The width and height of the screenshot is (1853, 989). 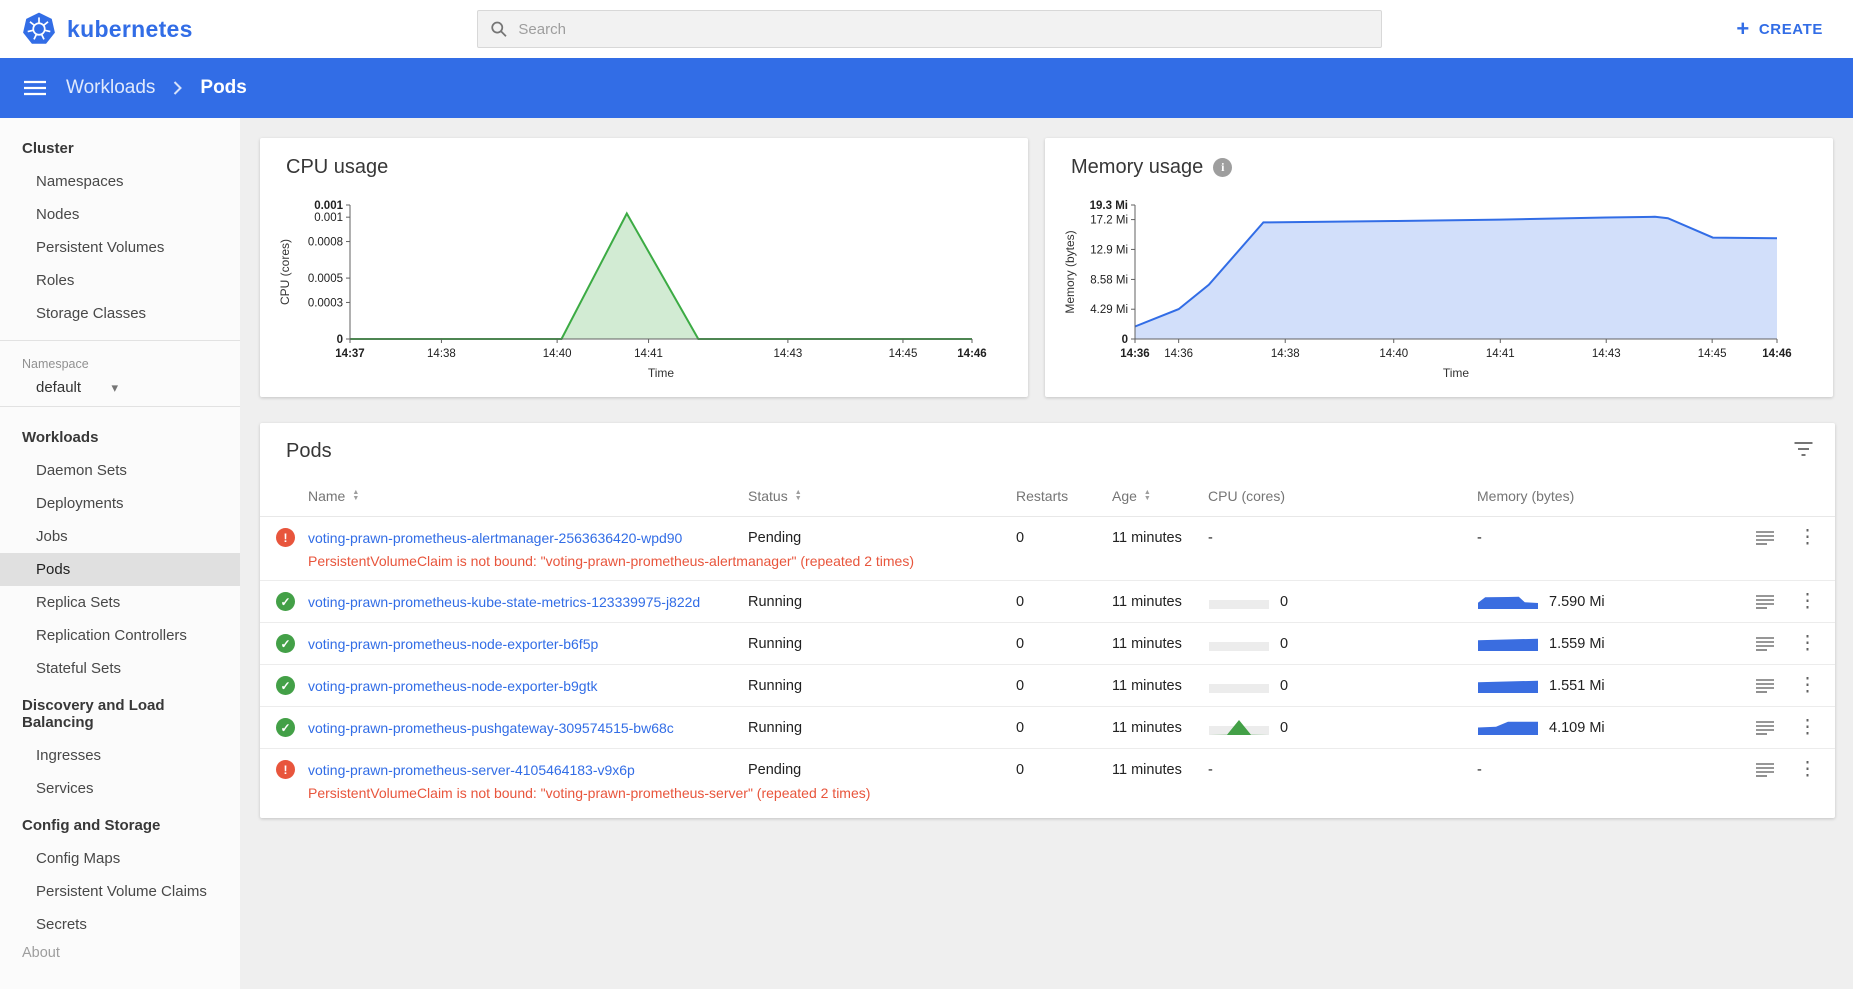 I want to click on sidebar-item-deployments: Deployments, so click(x=120, y=503).